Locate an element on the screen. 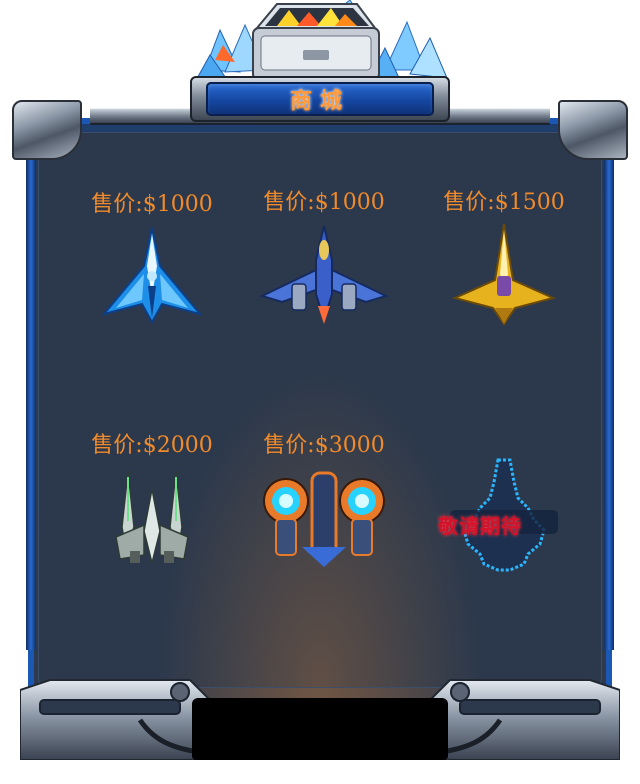 Image resolution: width=640 pixels, height=784 pixels. shop-item-1: 售价:$1000 is located at coordinates (152, 256).